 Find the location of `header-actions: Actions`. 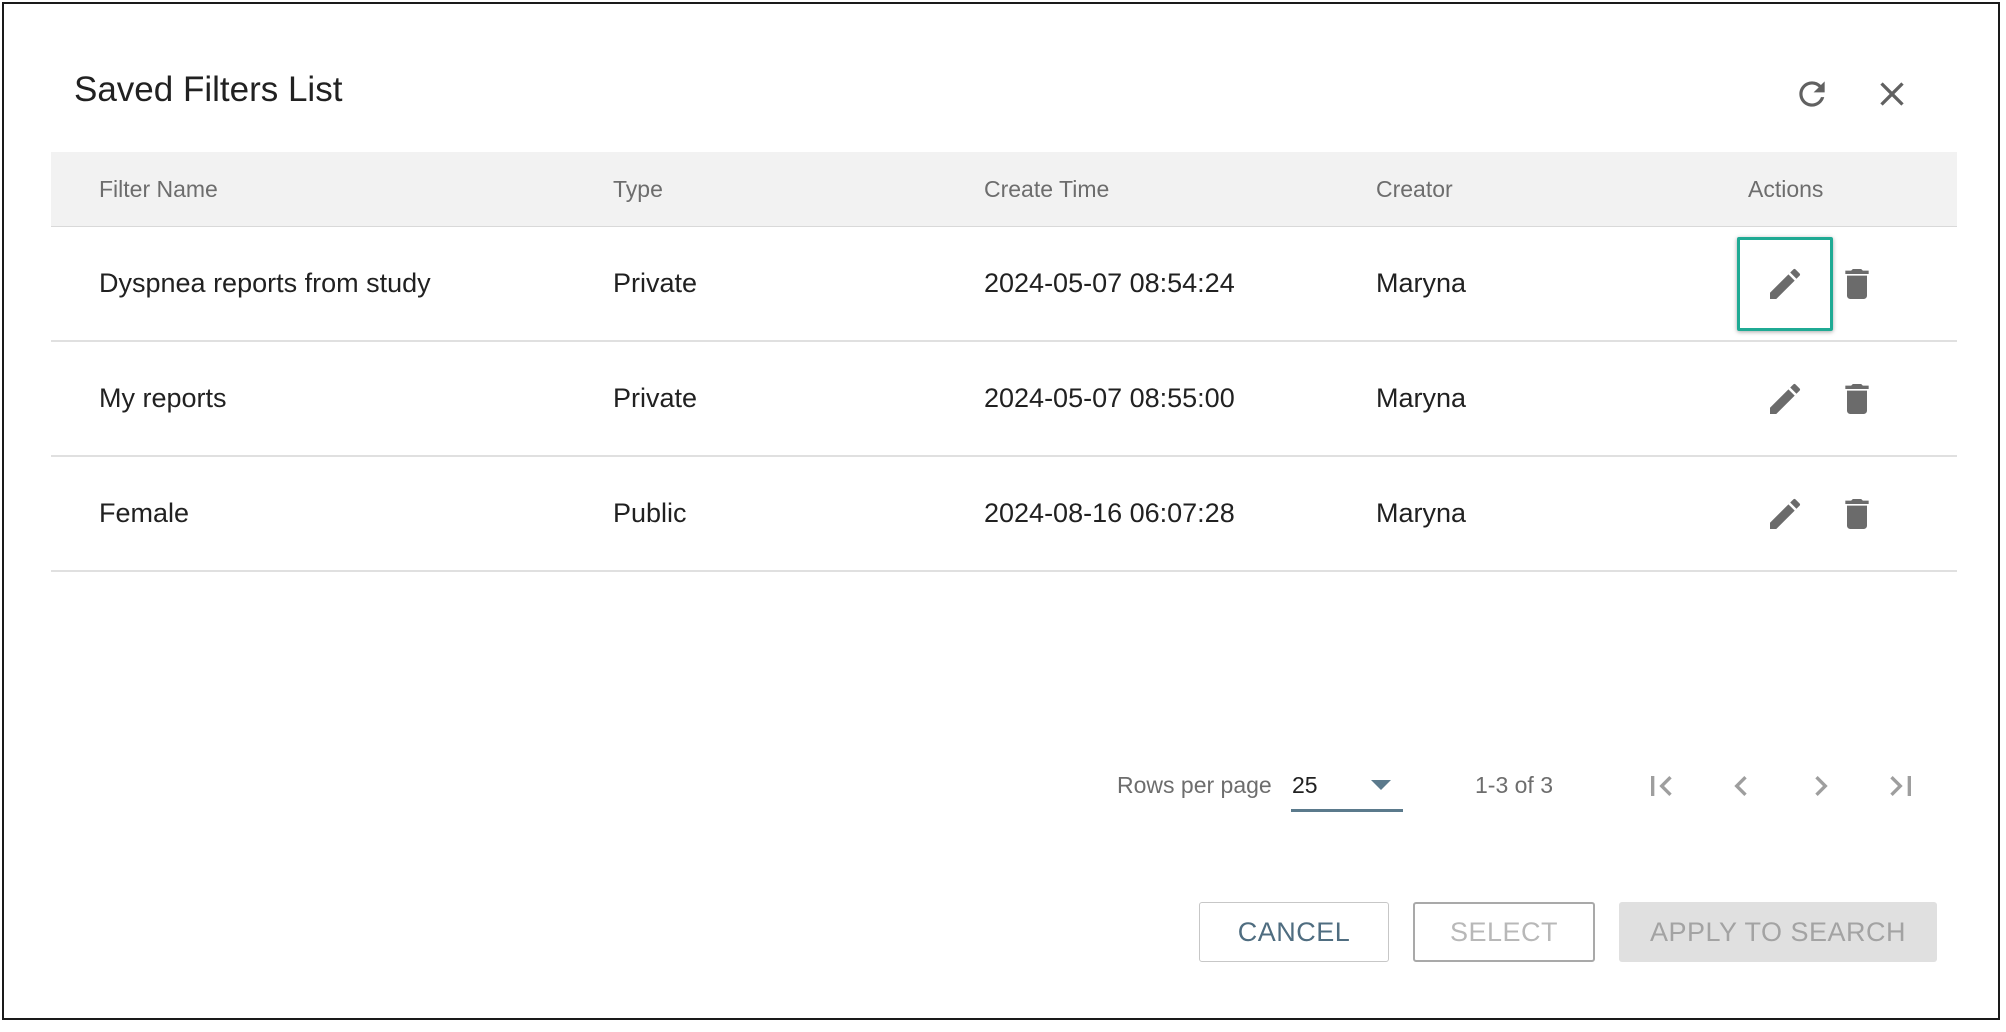

header-actions: Actions is located at coordinates (1786, 189).